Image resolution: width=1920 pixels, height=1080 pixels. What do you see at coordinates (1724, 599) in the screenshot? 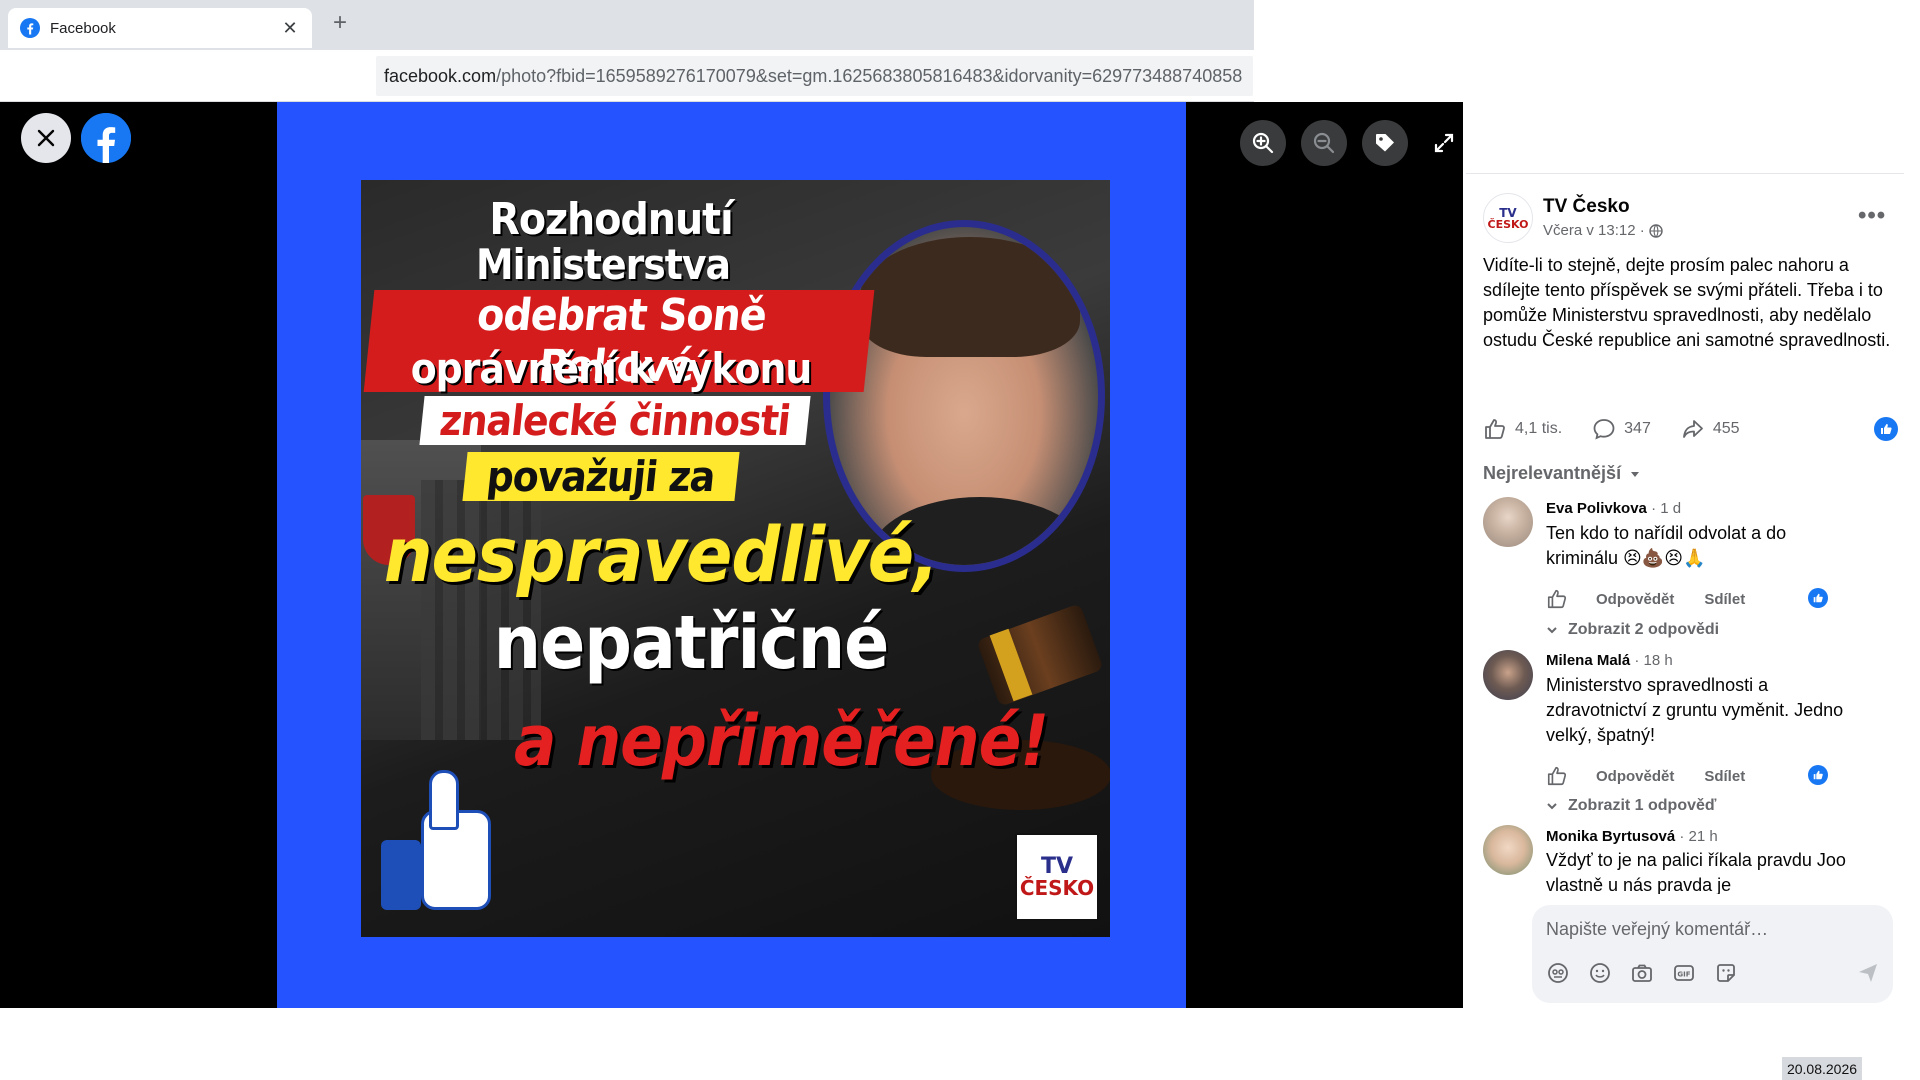
I see `share-comment-button-1: Sdílet` at bounding box center [1724, 599].